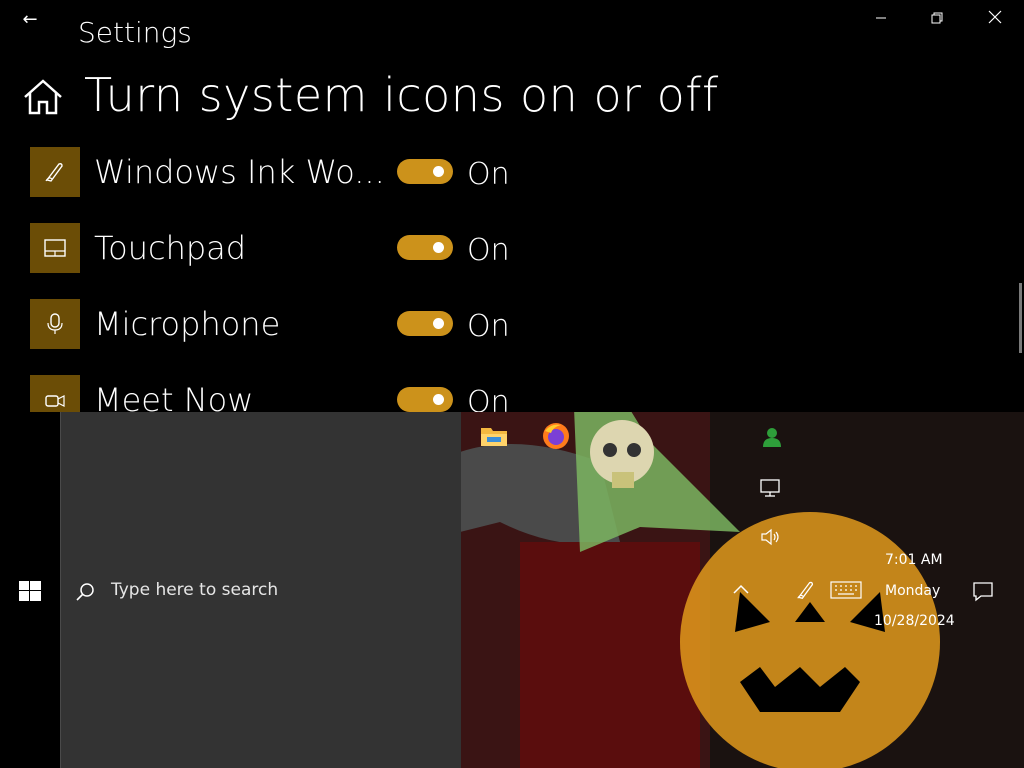  Describe the element at coordinates (914, 560) in the screenshot. I see `clock-time: 7:01 AM` at that location.